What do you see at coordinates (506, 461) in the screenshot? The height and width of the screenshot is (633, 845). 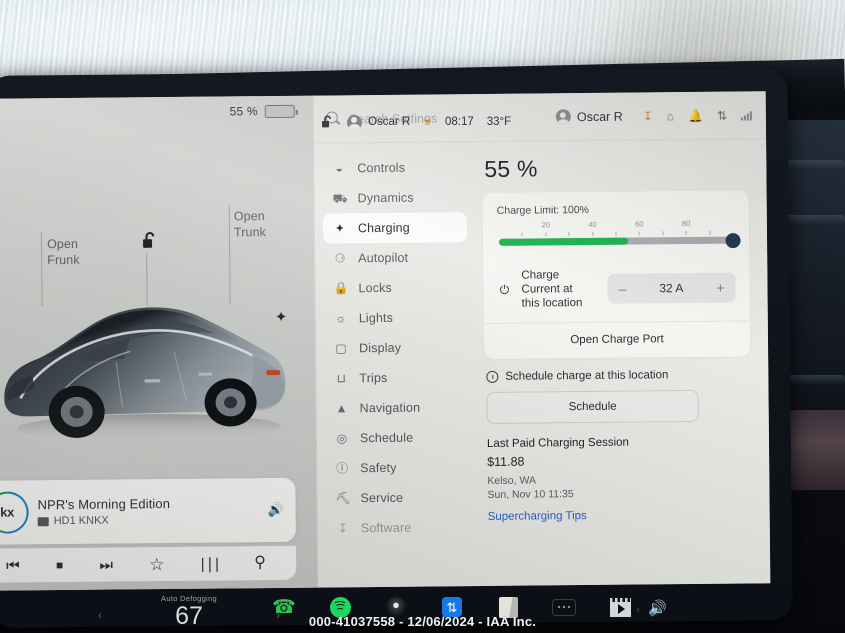 I see `last-paid-session-amount: $11.88` at bounding box center [506, 461].